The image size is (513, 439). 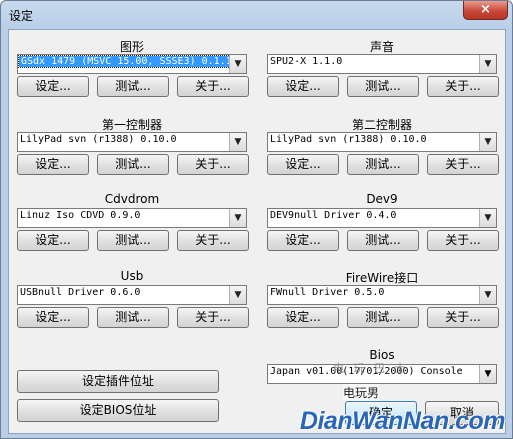 What do you see at coordinates (366, 371) in the screenshot?
I see `bios-value: Japan v01.00(17/01/2000) Console` at bounding box center [366, 371].